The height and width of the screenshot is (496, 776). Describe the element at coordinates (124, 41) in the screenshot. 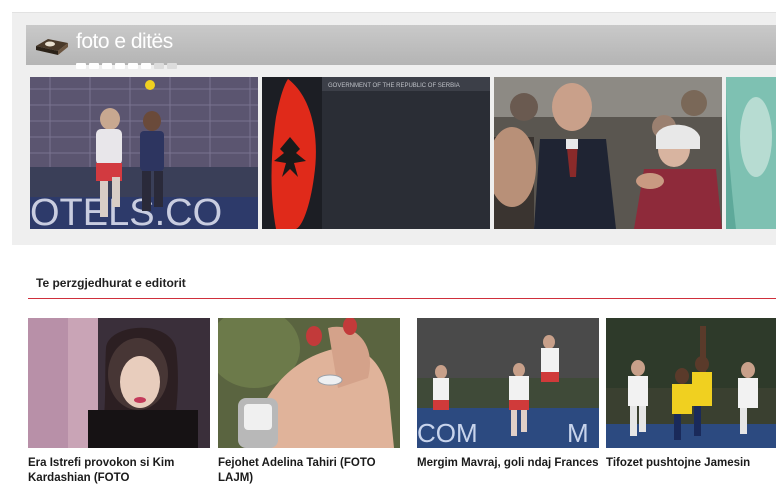

I see `photo-of-day-title: foto e ditës` at that location.